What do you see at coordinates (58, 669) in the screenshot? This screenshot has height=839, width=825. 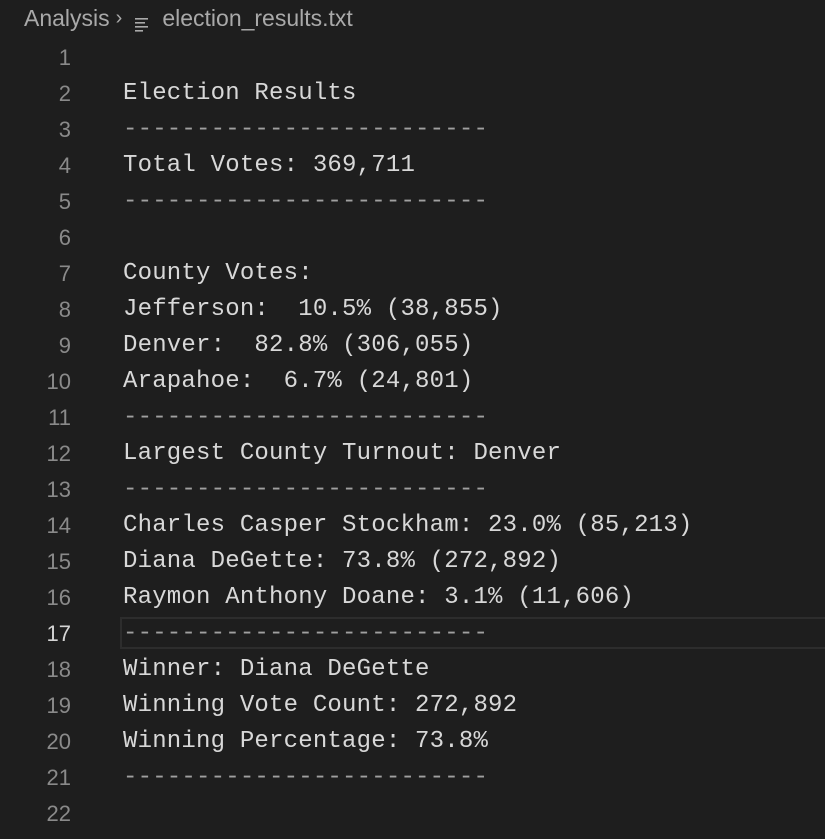 I see `line-number: 18` at bounding box center [58, 669].